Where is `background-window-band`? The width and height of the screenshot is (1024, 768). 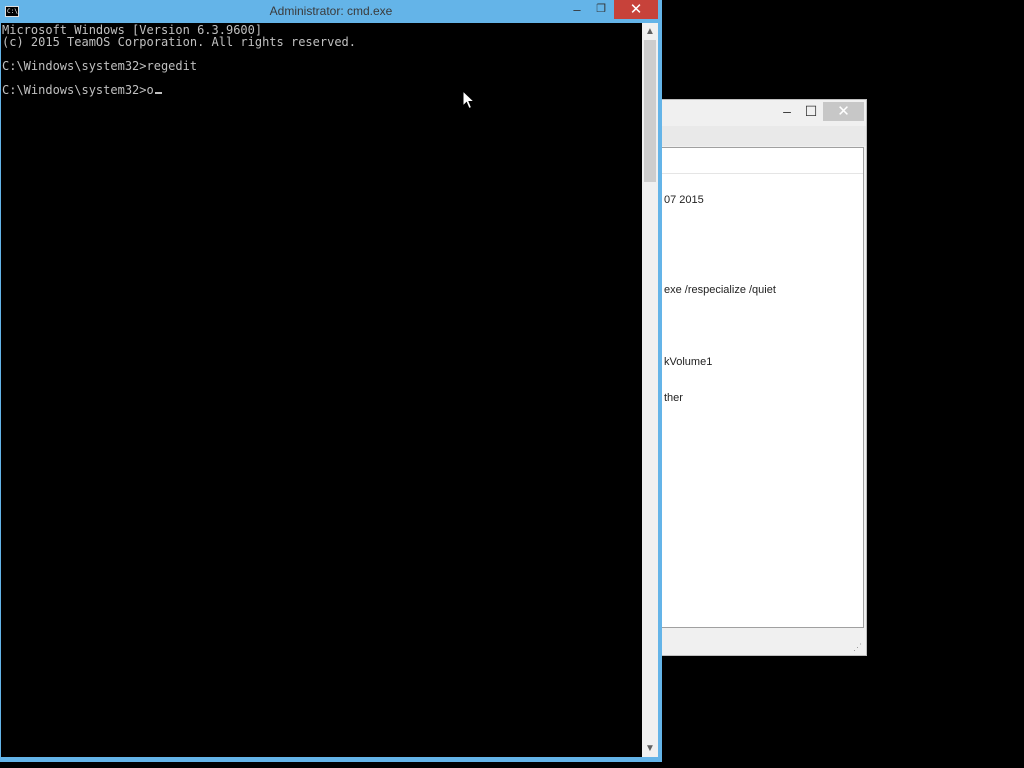 background-window-band is located at coordinates (758, 136).